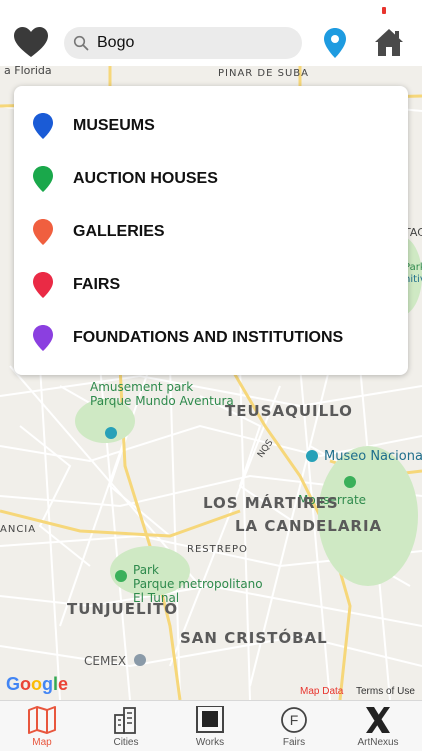 This screenshot has height=751, width=422. I want to click on svg-text: F, so click(294, 720).